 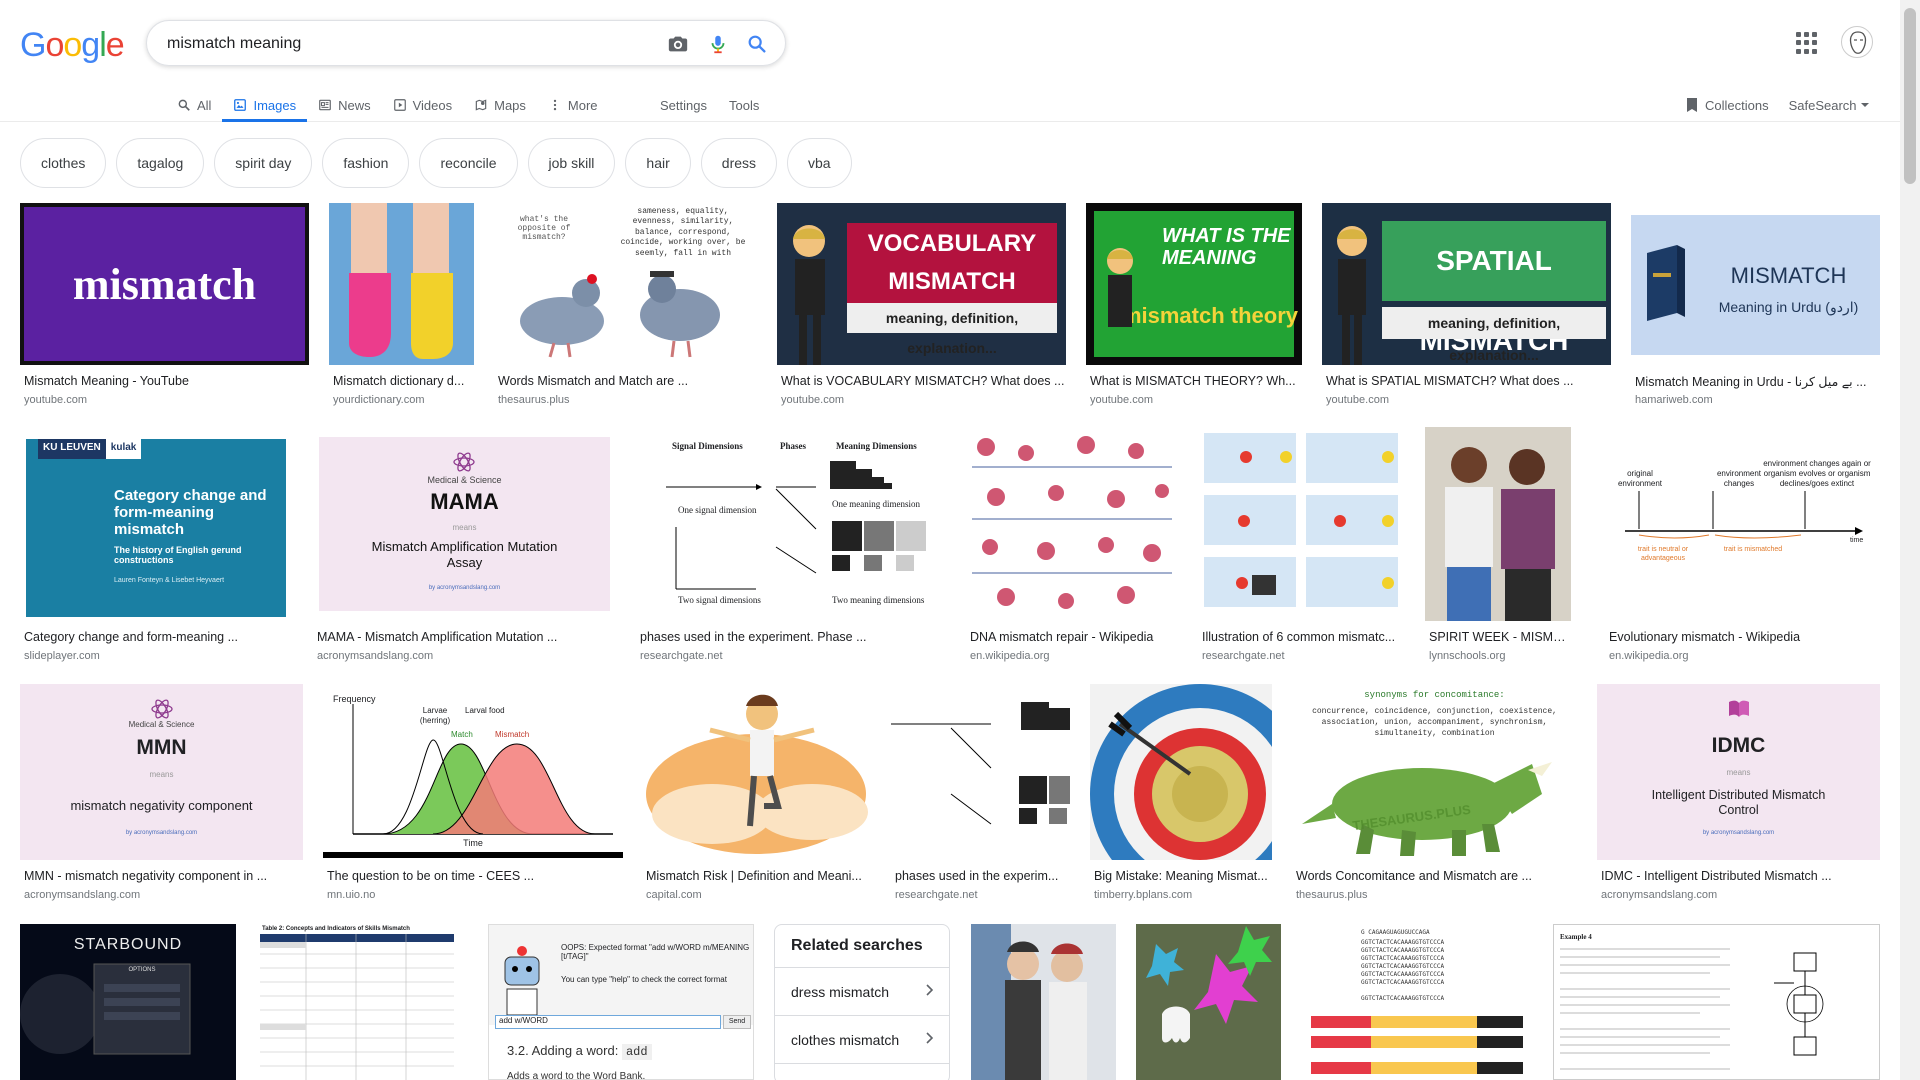 I want to click on camera-icon, so click(x=678, y=44).